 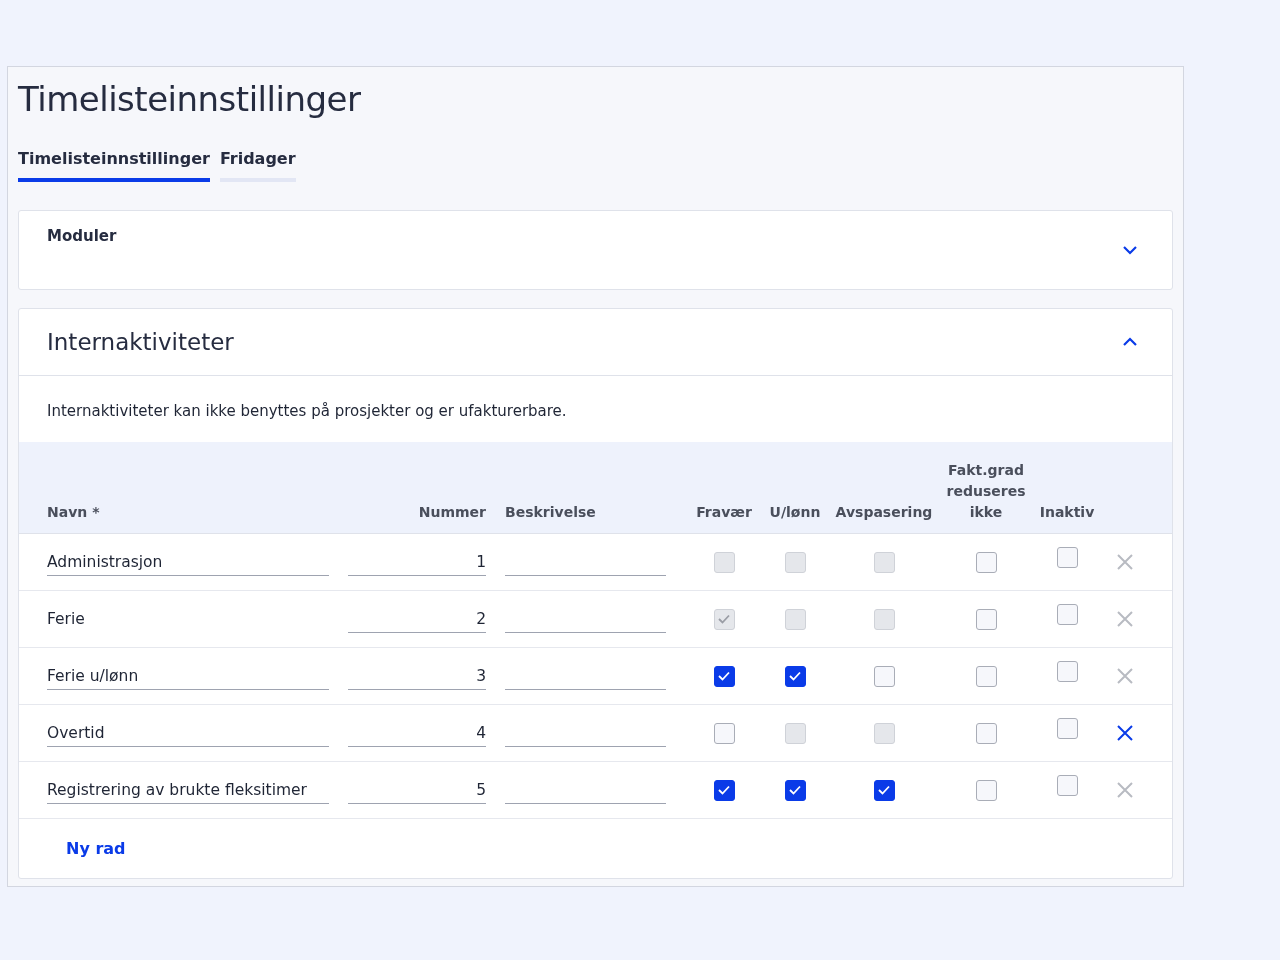 I want to click on name-field: Administrasjon, so click(x=188, y=562).